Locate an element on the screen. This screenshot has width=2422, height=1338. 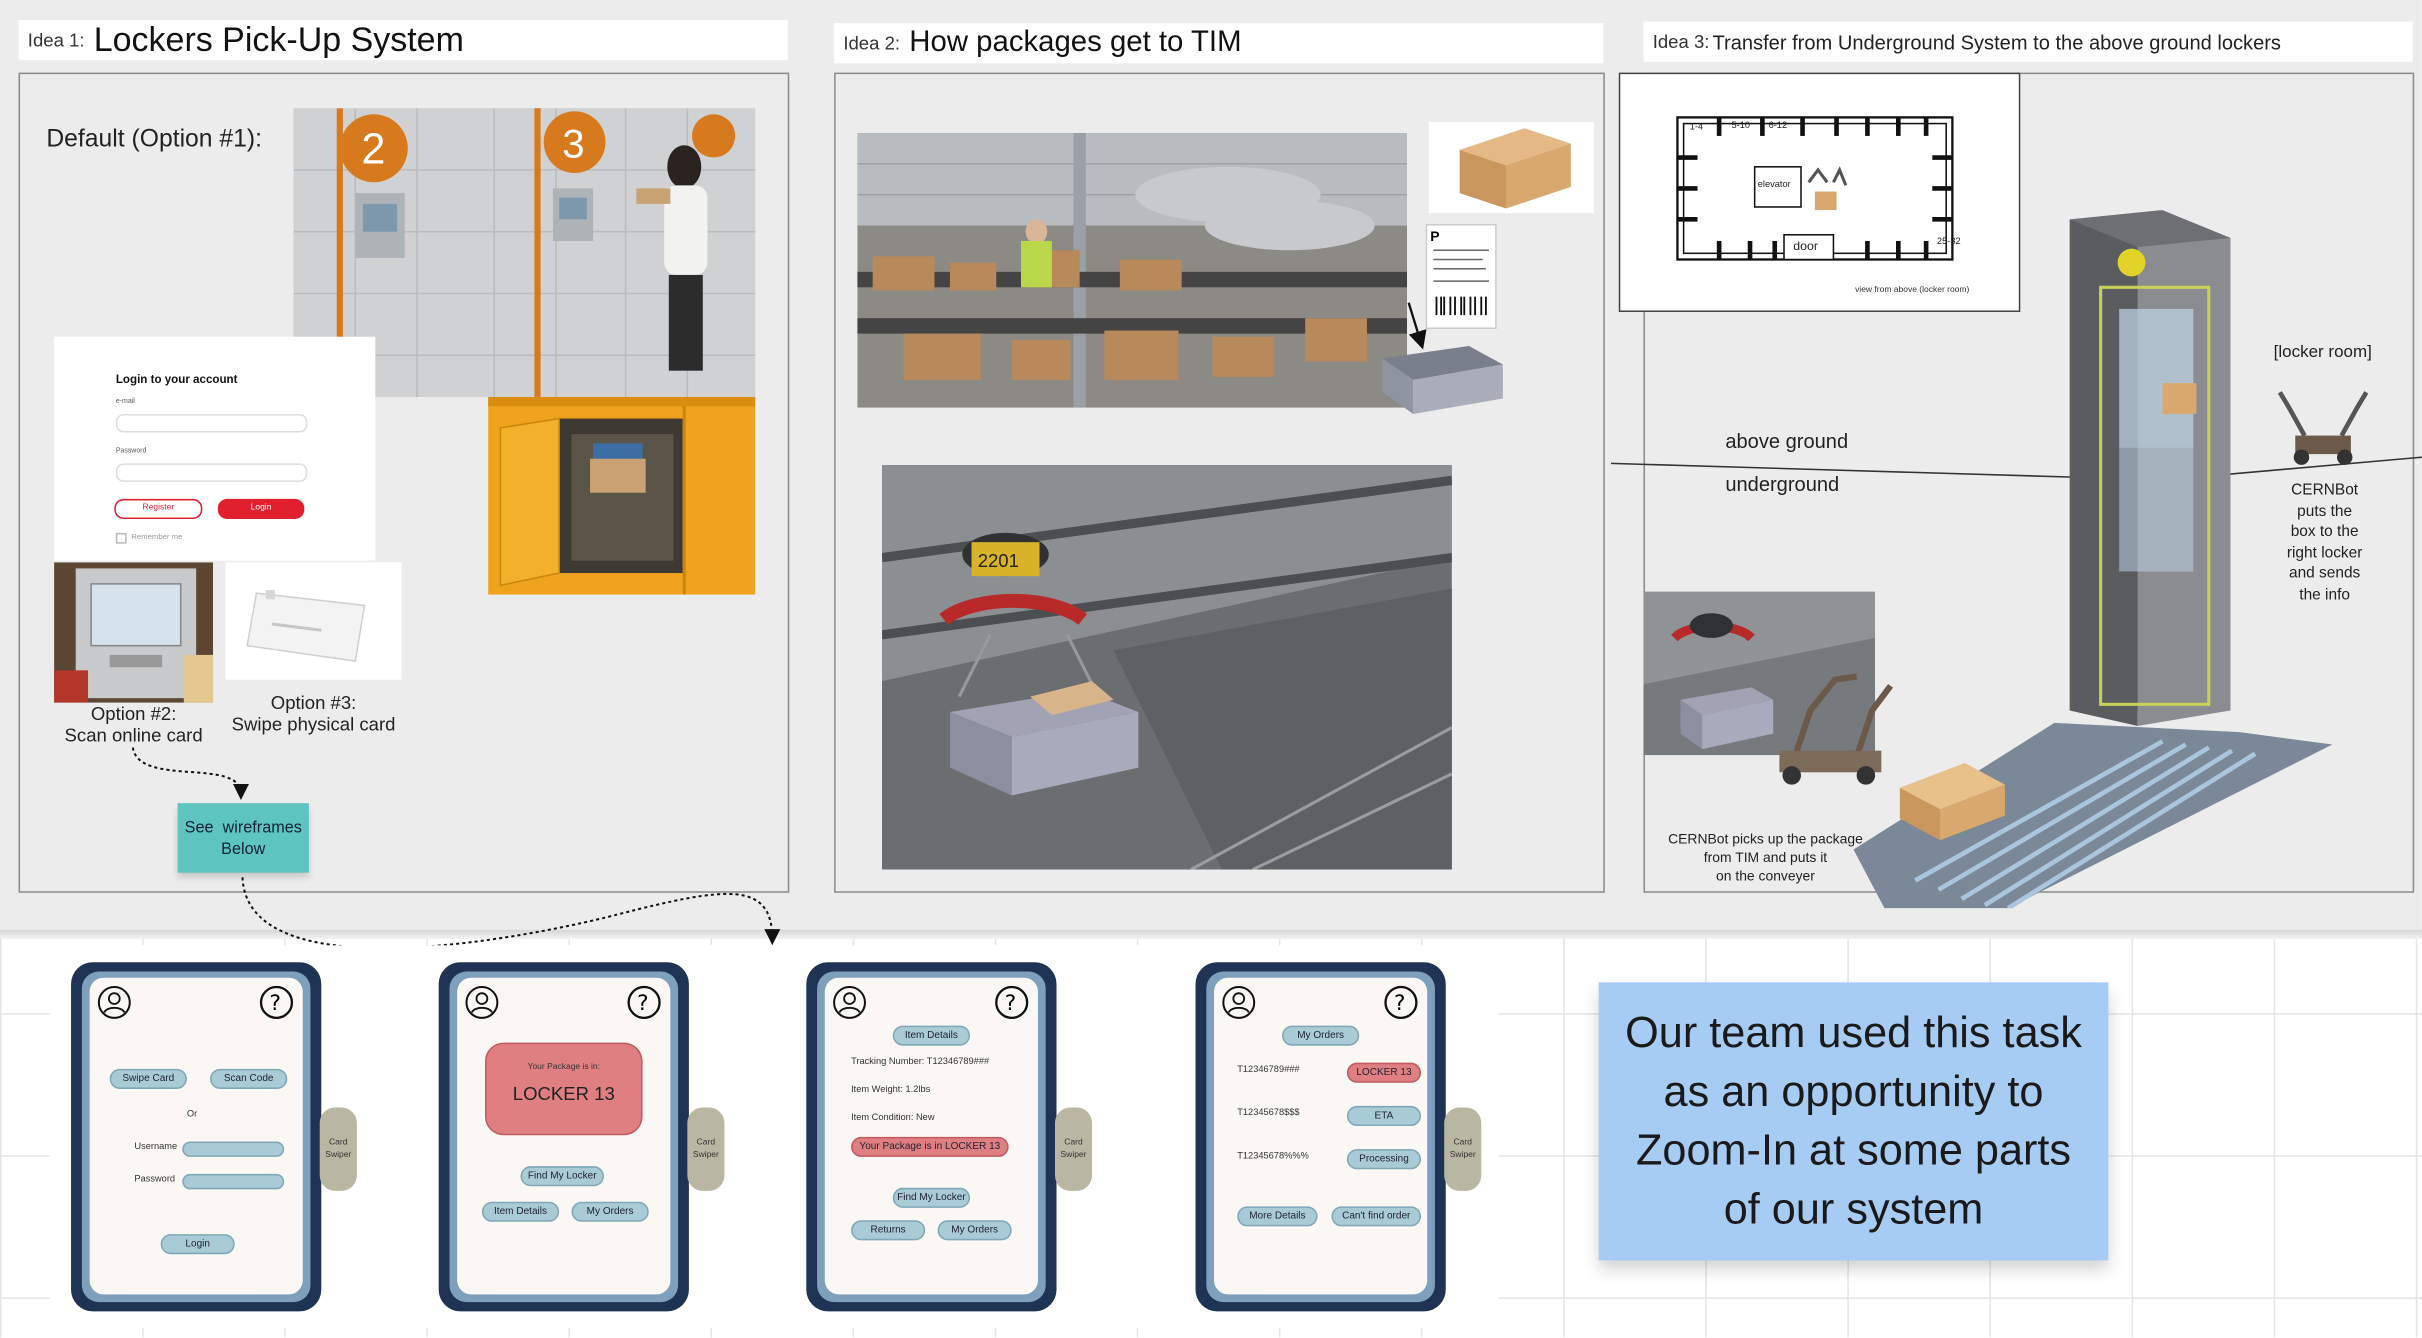
locker-number-text: LOCKER 13 is located at coordinates (563, 1093).